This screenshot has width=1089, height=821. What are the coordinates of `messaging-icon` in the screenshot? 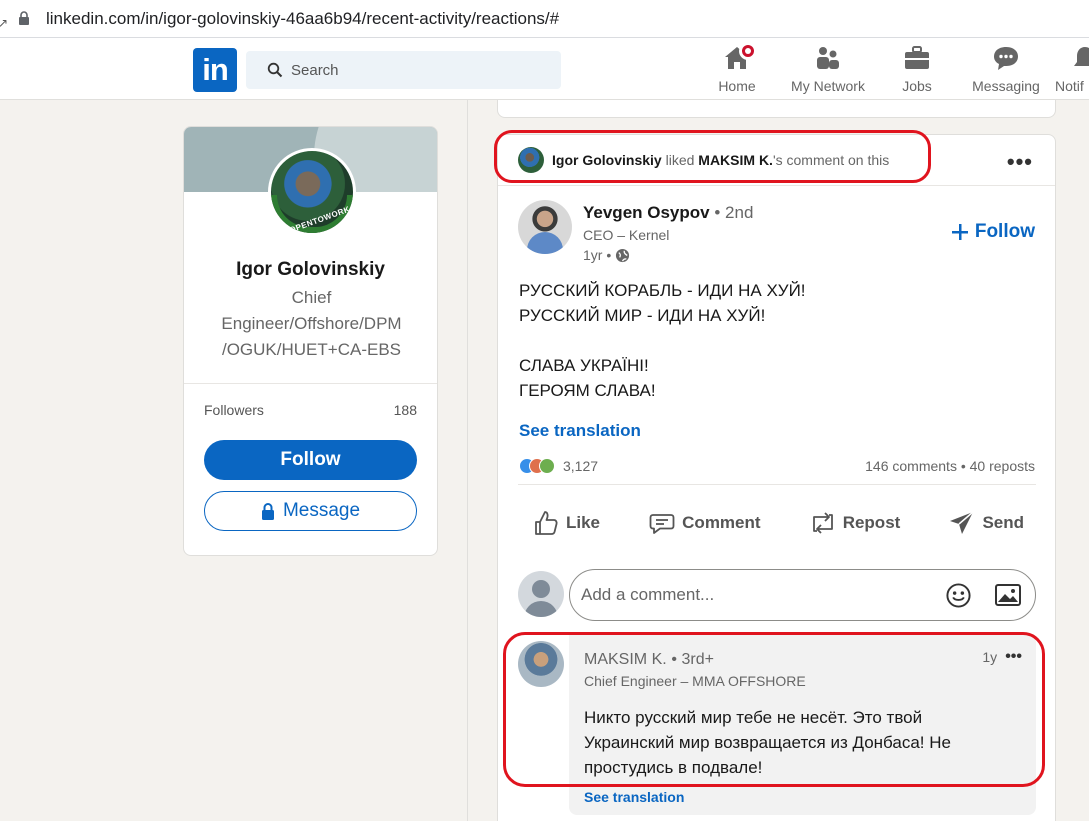 It's located at (1006, 58).